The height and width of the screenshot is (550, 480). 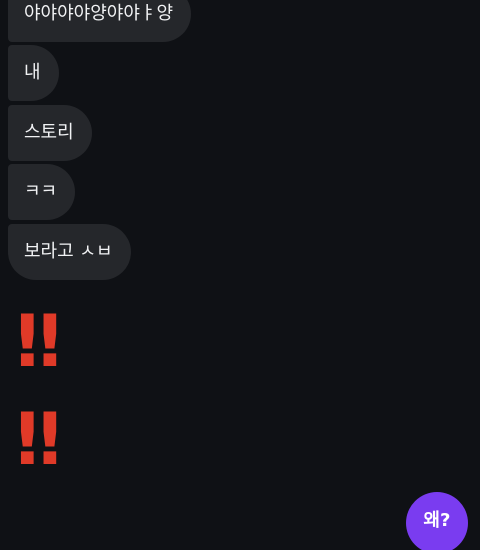 What do you see at coordinates (100, 21) in the screenshot?
I see `message-bubble: 야야야야양야야ㅑ양` at bounding box center [100, 21].